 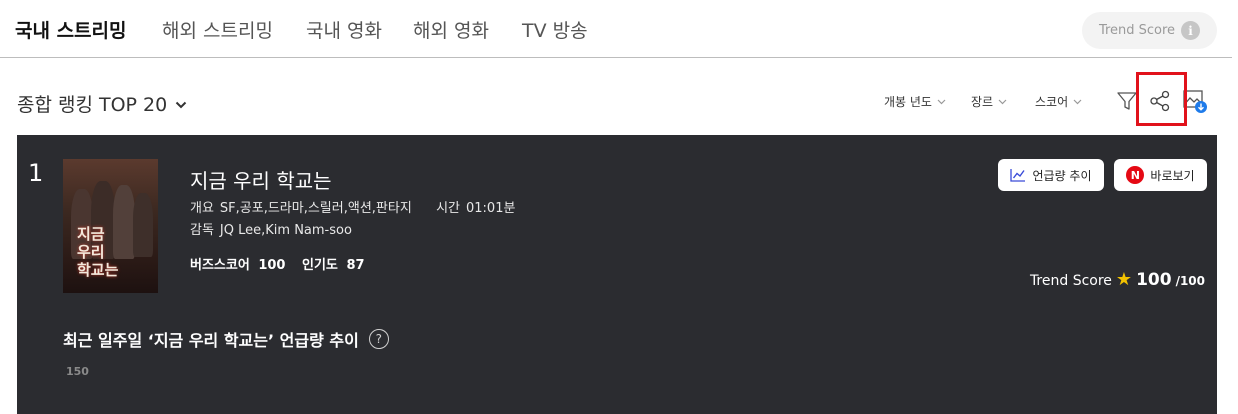 I want to click on weekly-mention-heading: 최근 일주일 ‘지금 우리 학교는’ 언급량 추이 ?, so click(x=226, y=339).